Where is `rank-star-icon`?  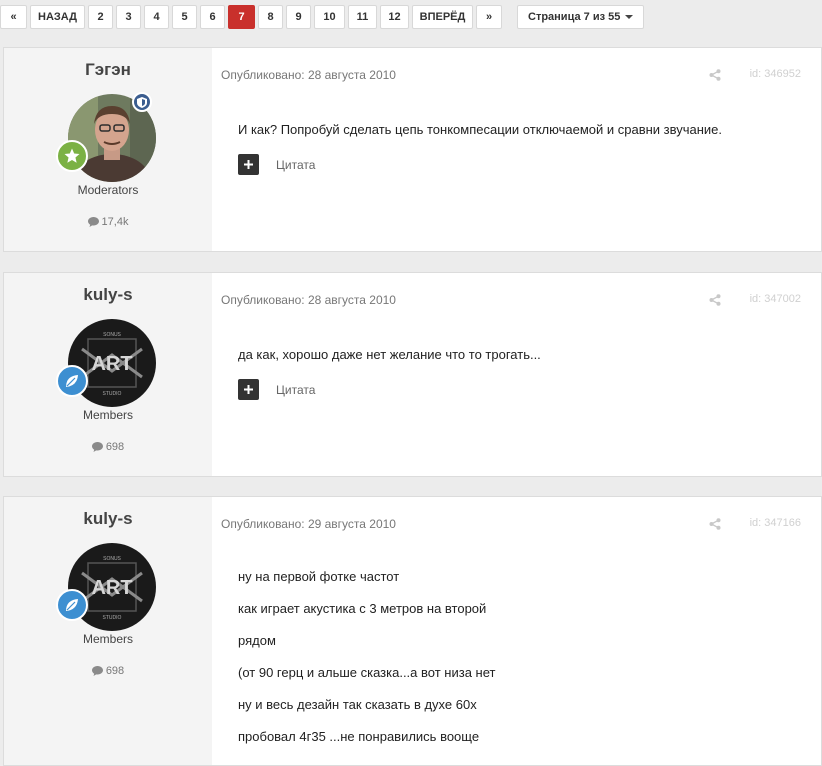 rank-star-icon is located at coordinates (72, 156).